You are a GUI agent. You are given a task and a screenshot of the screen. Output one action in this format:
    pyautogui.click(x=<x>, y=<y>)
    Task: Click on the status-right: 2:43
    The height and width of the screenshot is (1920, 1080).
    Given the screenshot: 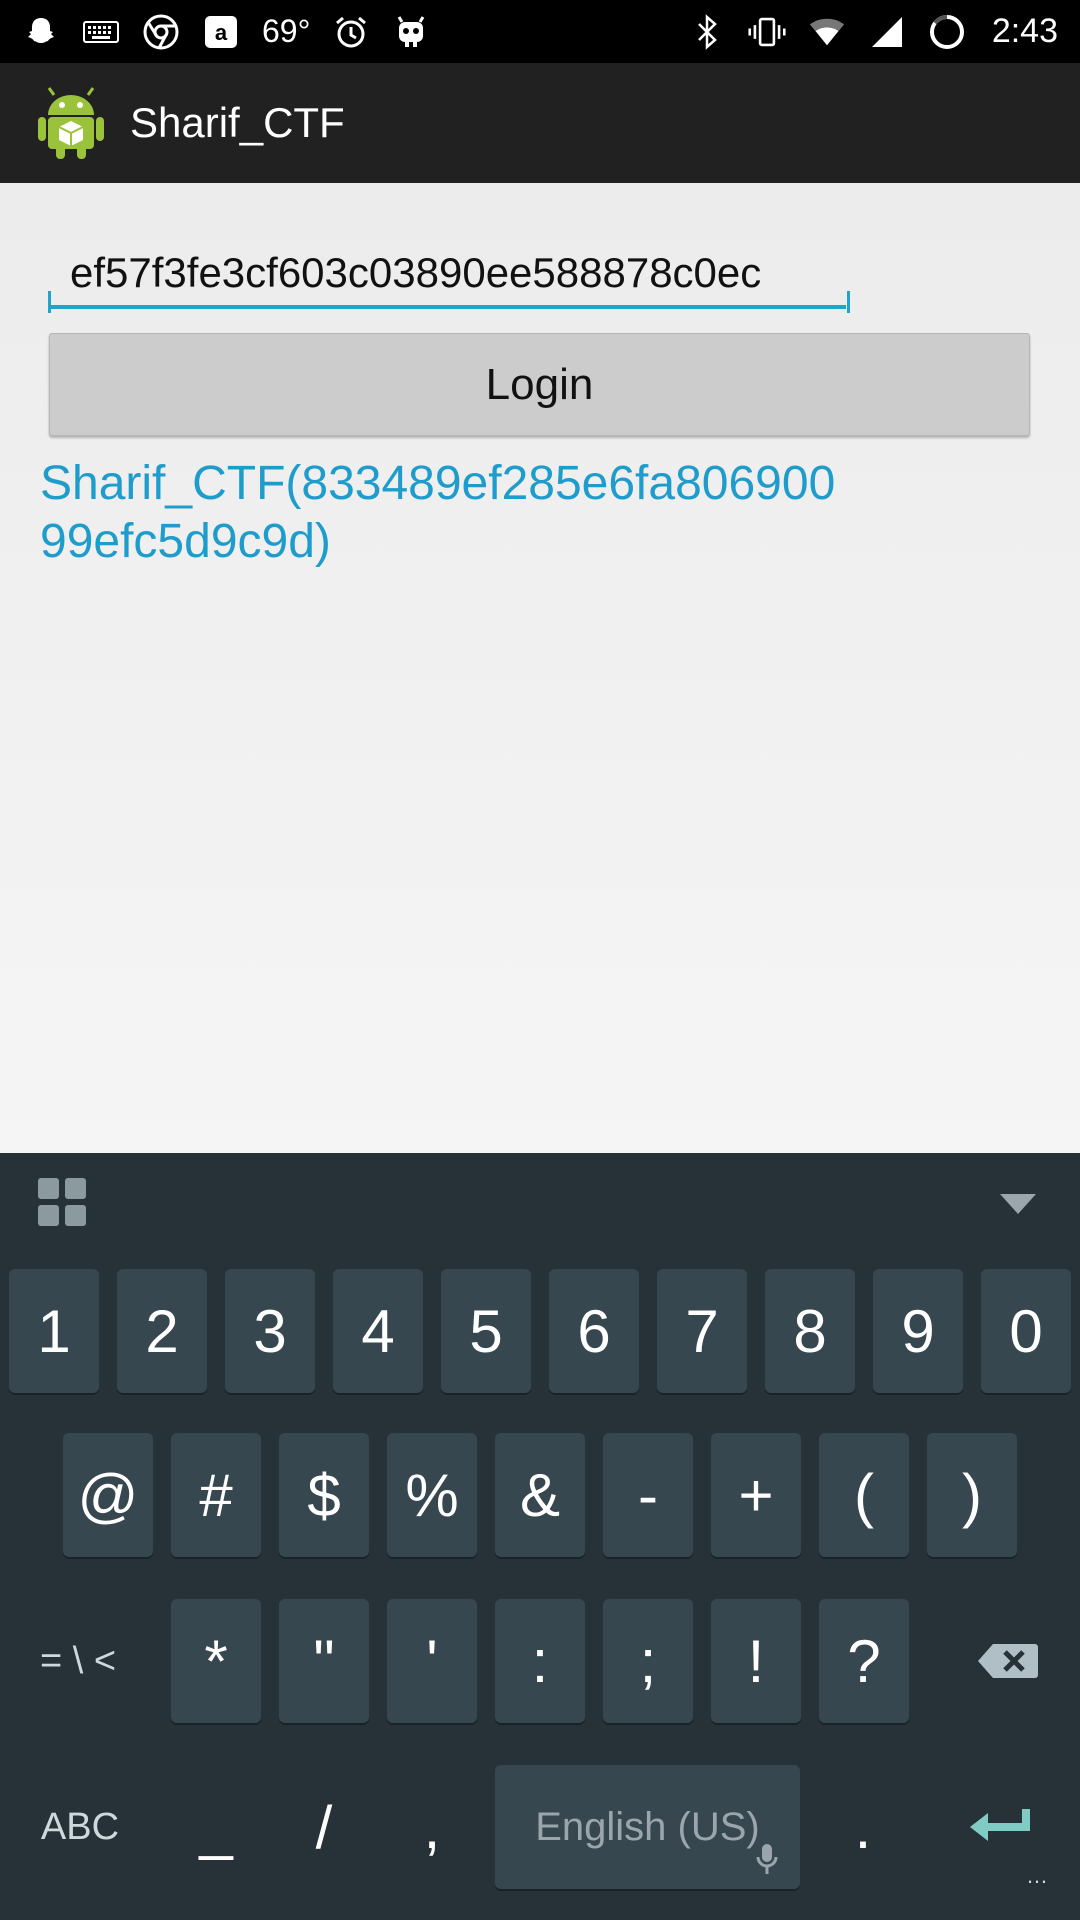 What is the action you would take?
    pyautogui.click(x=873, y=31)
    